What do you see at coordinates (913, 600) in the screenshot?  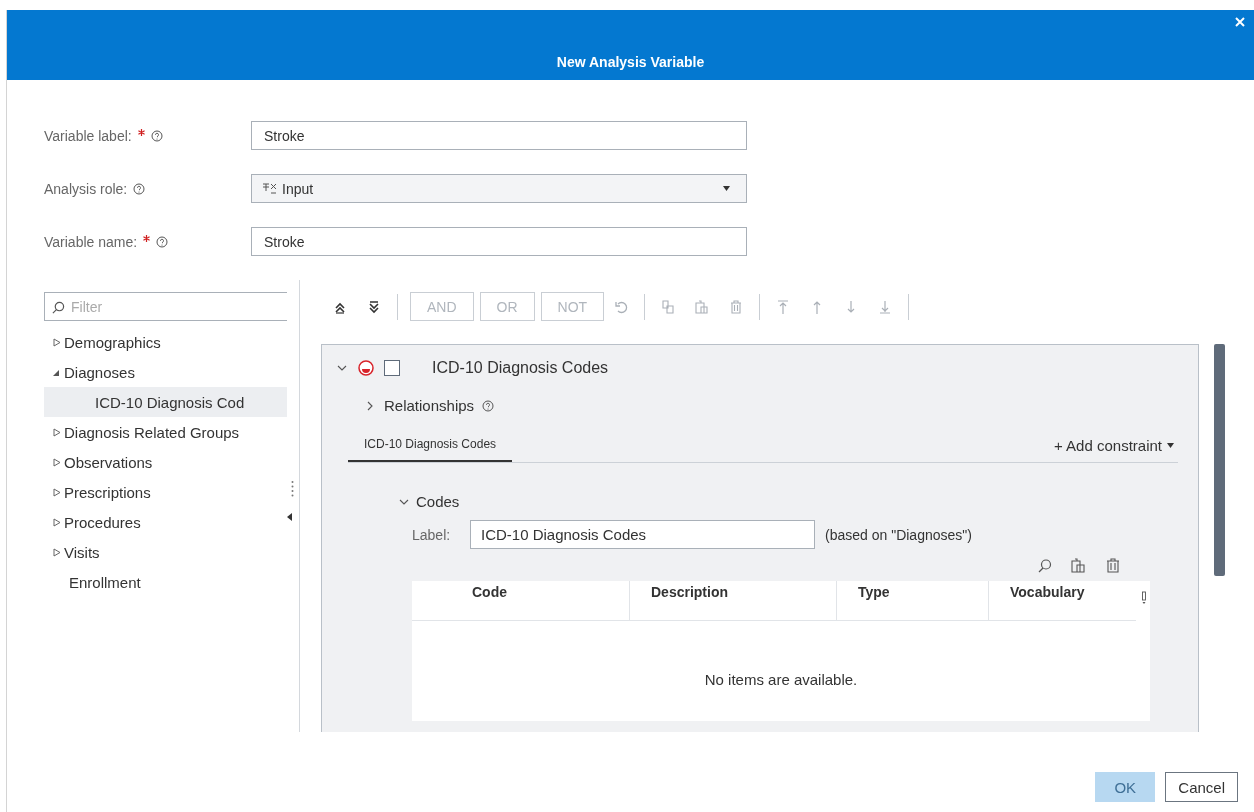 I see `column-header: Type` at bounding box center [913, 600].